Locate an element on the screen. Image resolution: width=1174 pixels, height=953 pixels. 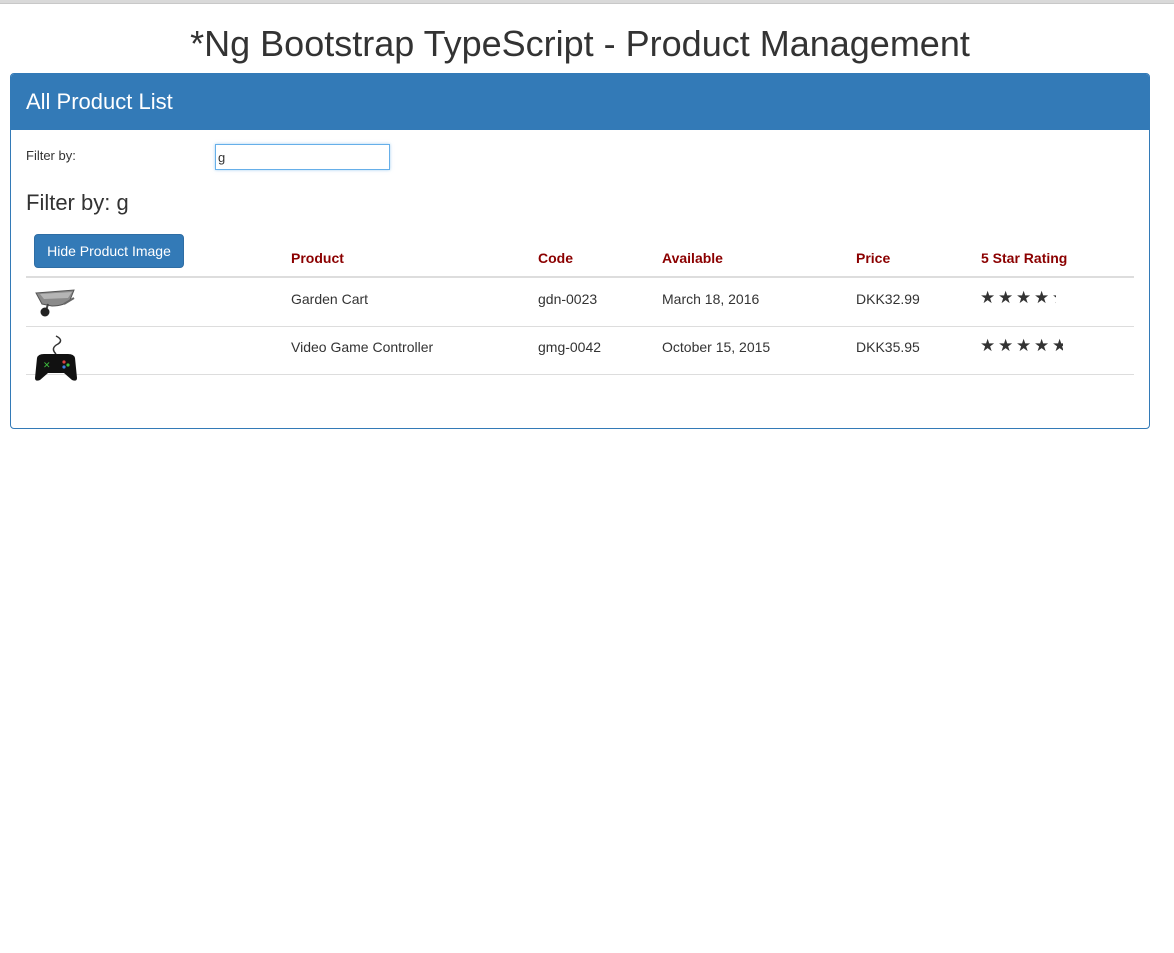
hide-product-image-button: Hide Product Image is located at coordinates (109, 251).